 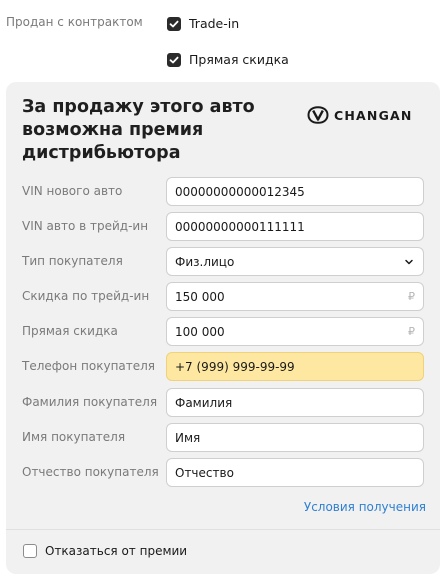 I want to click on buyer-first-name-input: Имя, so click(x=295, y=437).